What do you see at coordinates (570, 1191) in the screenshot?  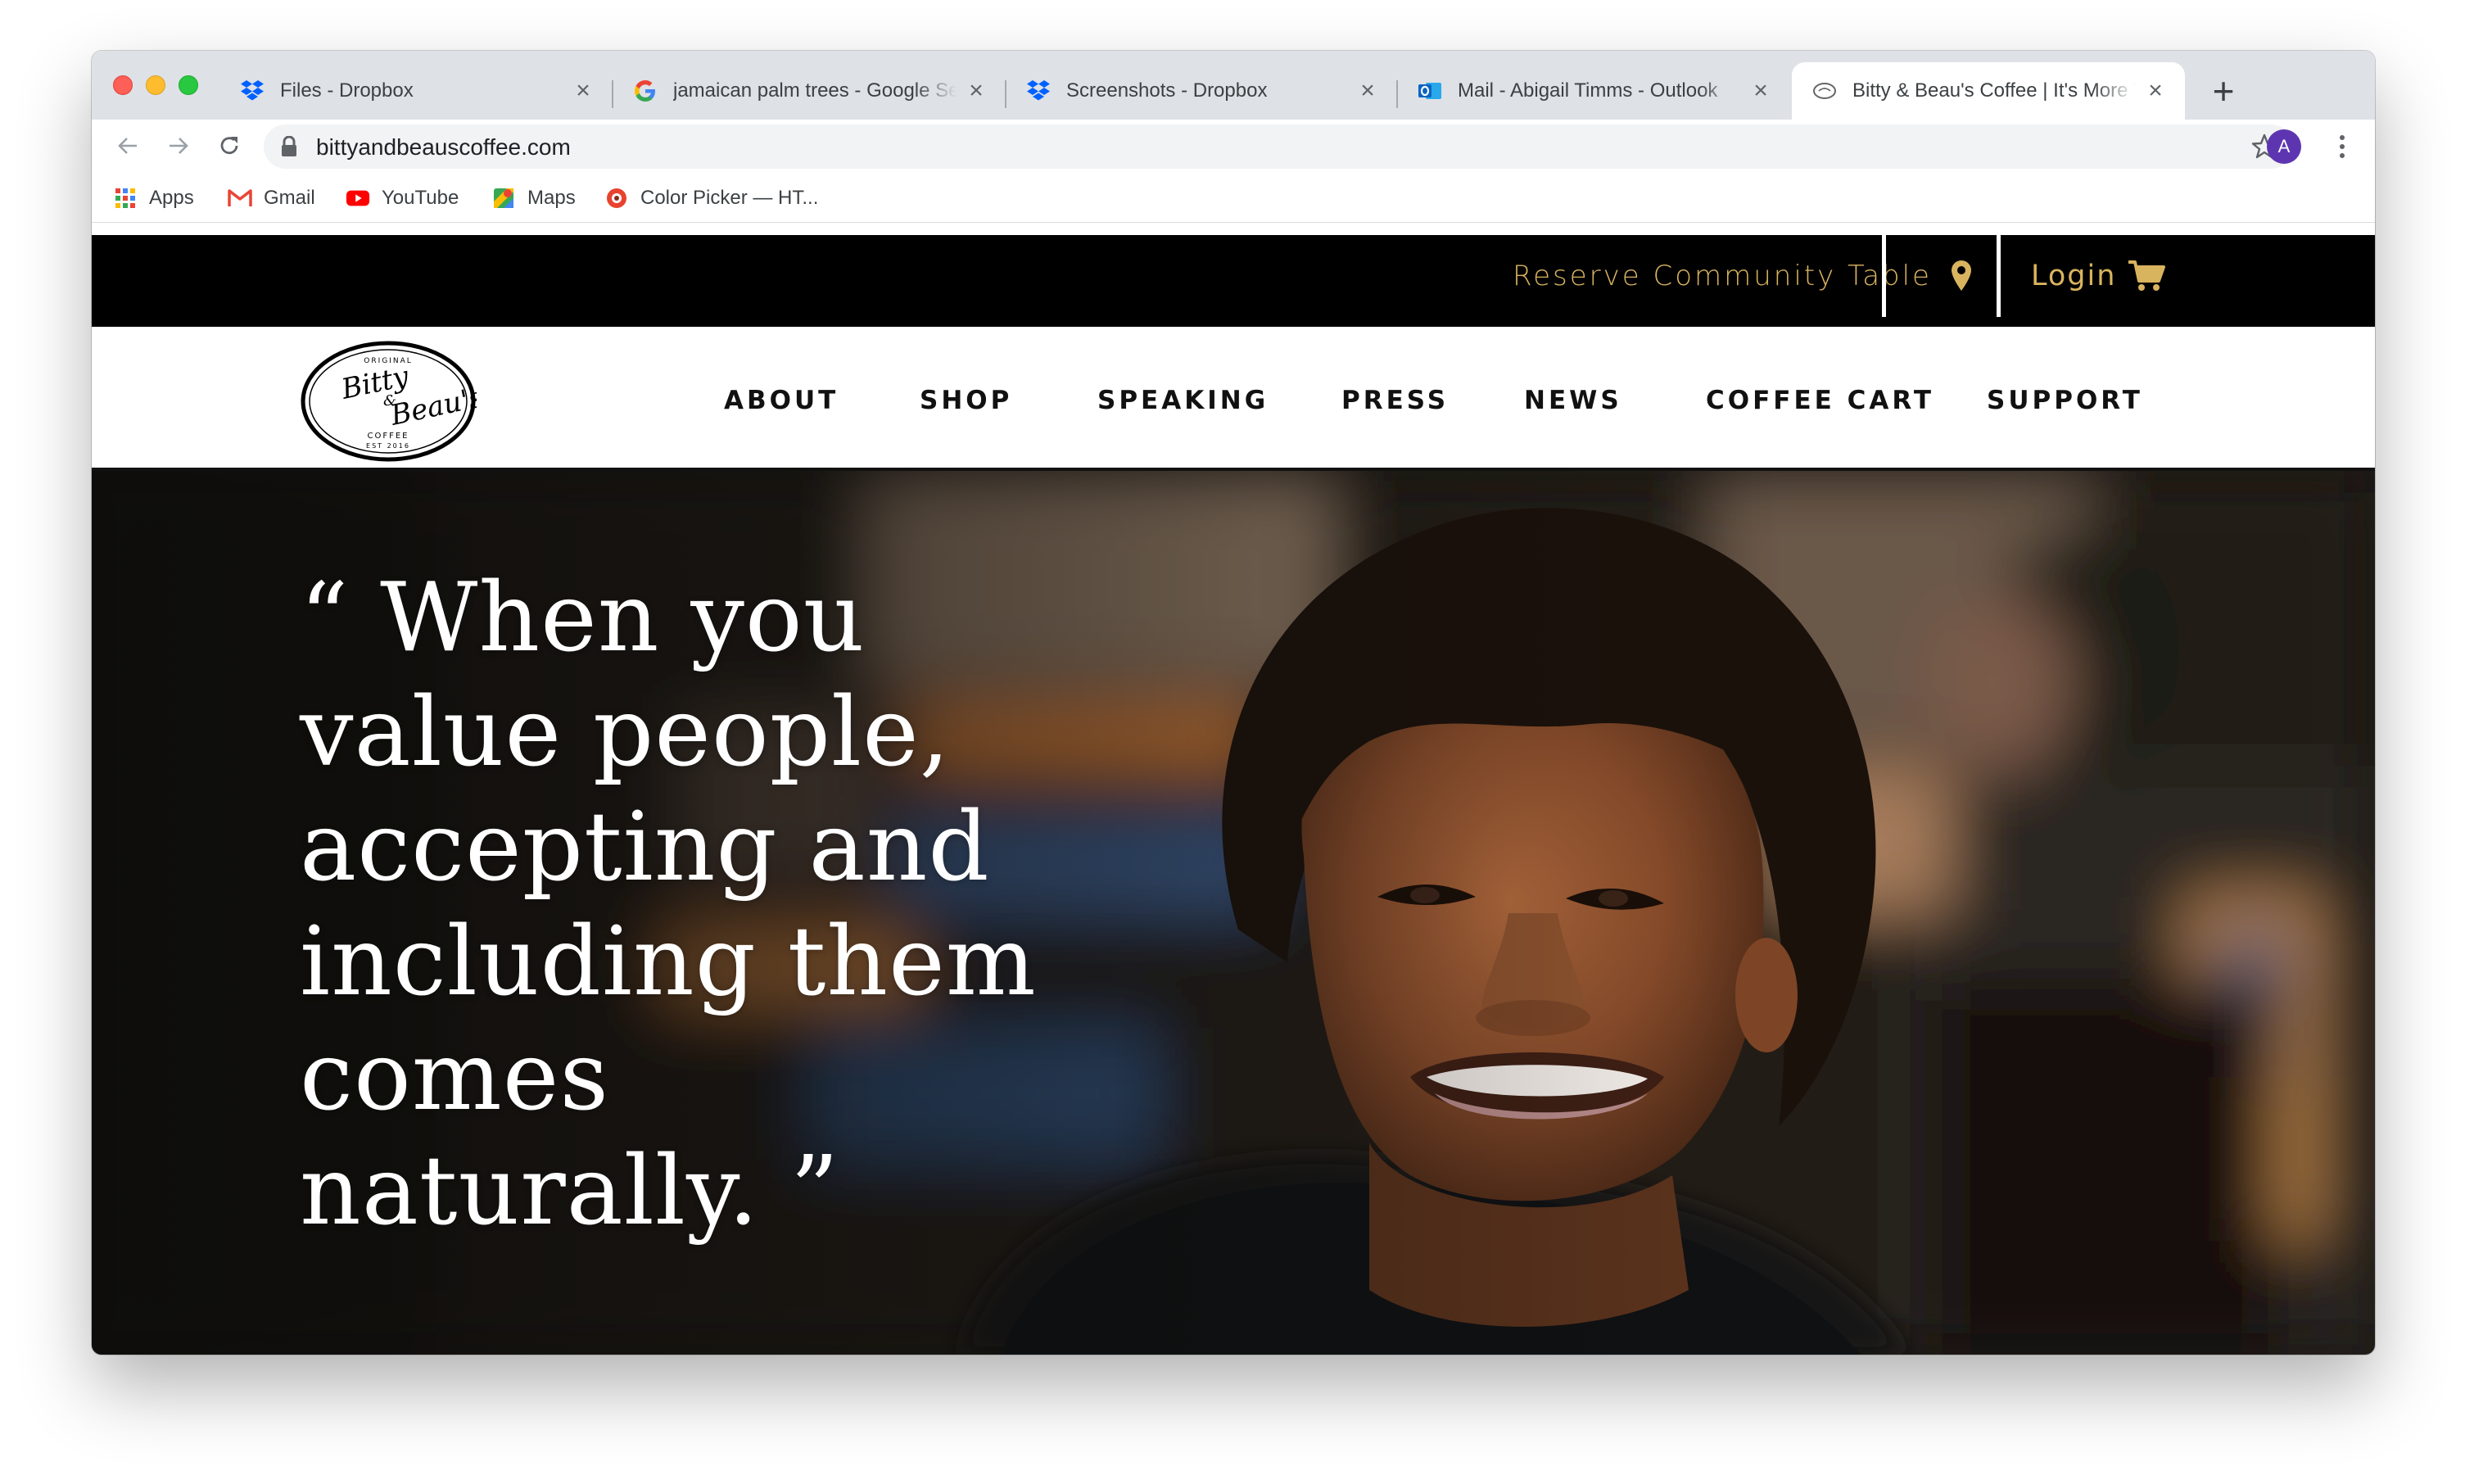 I see `quote-line: naturally. ”` at bounding box center [570, 1191].